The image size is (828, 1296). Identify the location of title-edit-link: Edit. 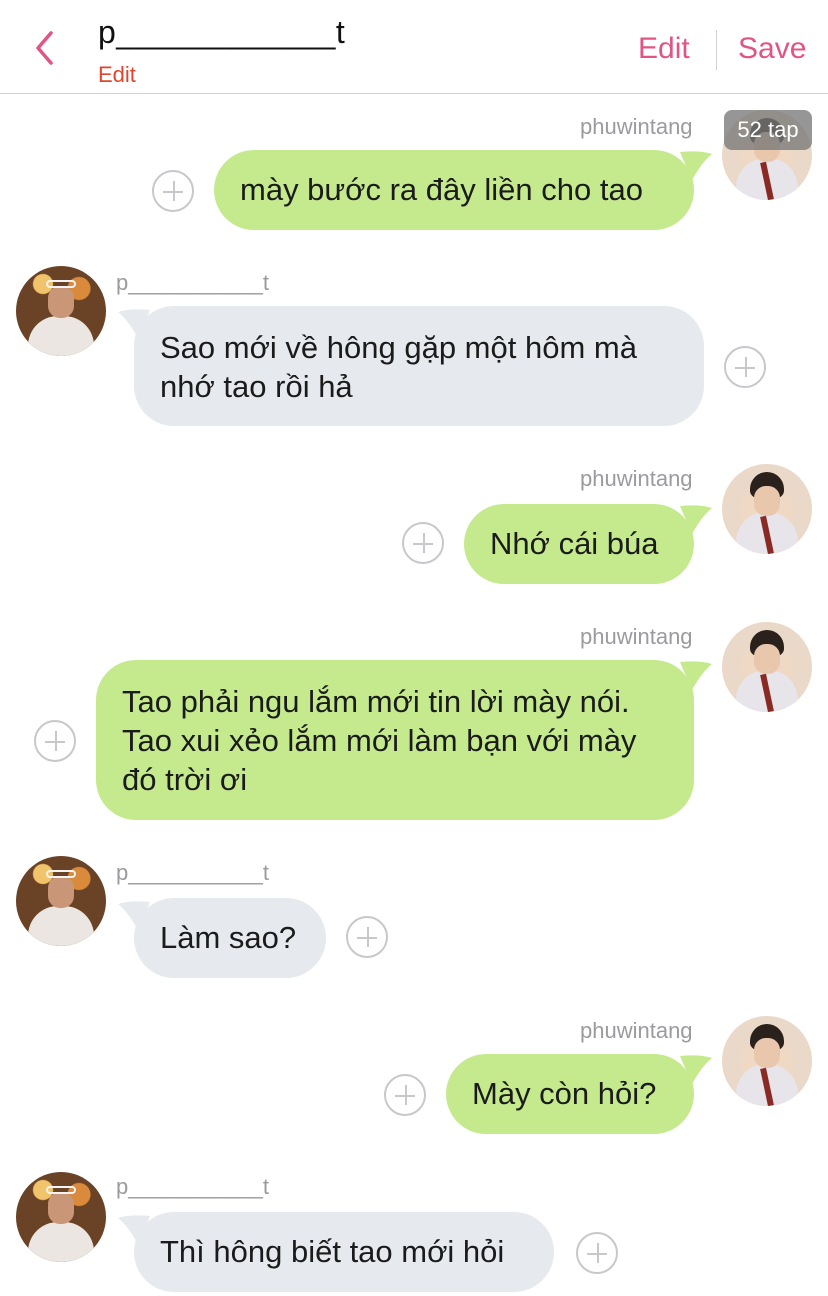
(117, 75).